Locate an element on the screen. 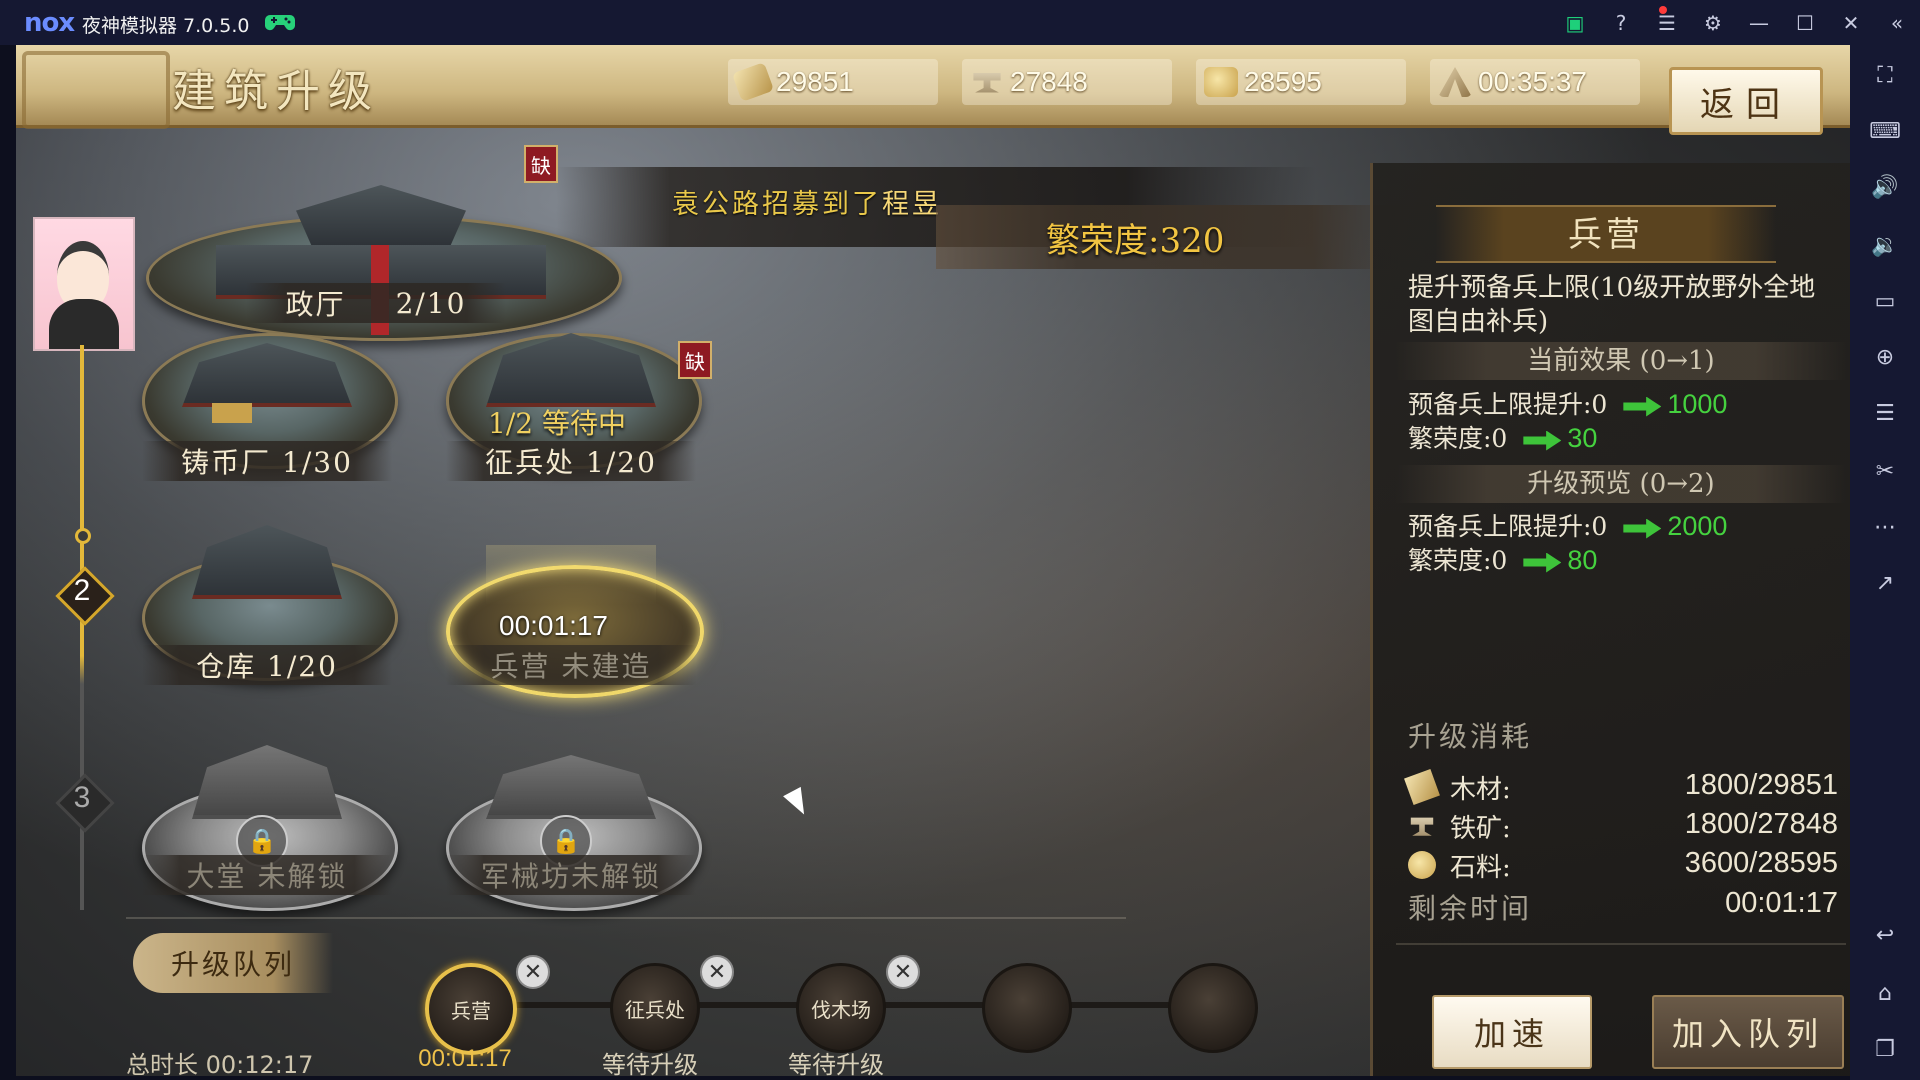 This screenshot has width=1920, height=1080. warehouse-label: 仓库 1/20 is located at coordinates (267, 665).